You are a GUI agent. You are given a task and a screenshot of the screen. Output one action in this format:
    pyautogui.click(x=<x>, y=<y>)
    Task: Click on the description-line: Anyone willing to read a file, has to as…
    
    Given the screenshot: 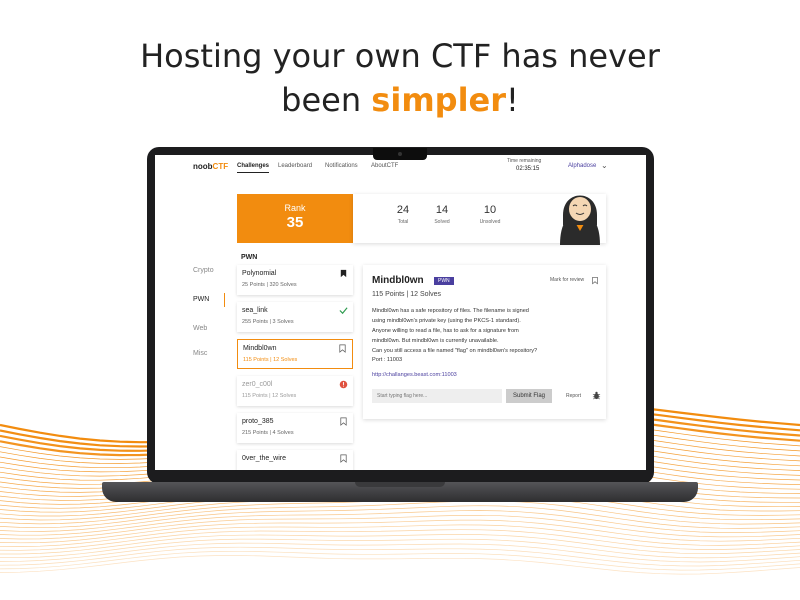 What is the action you would take?
    pyautogui.click(x=445, y=331)
    